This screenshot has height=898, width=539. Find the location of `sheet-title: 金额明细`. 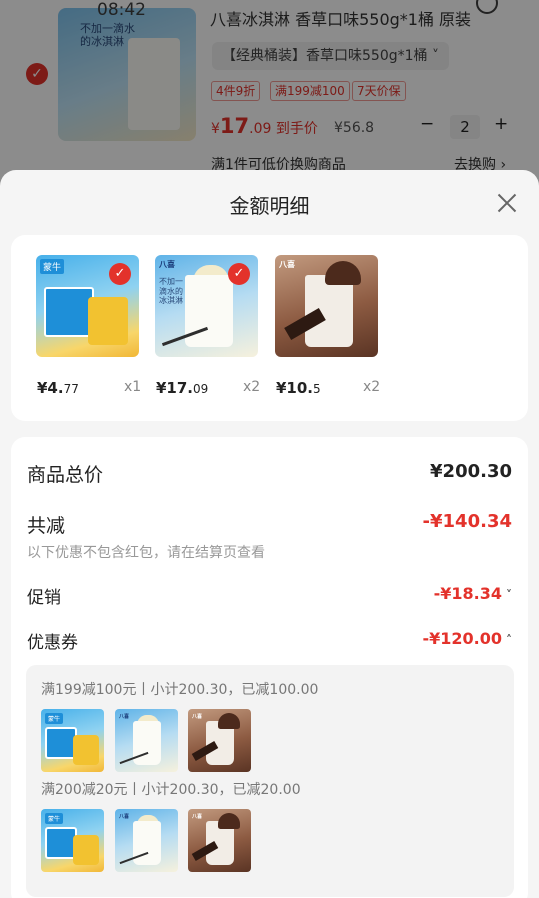

sheet-title: 金额明细 is located at coordinates (269, 206).